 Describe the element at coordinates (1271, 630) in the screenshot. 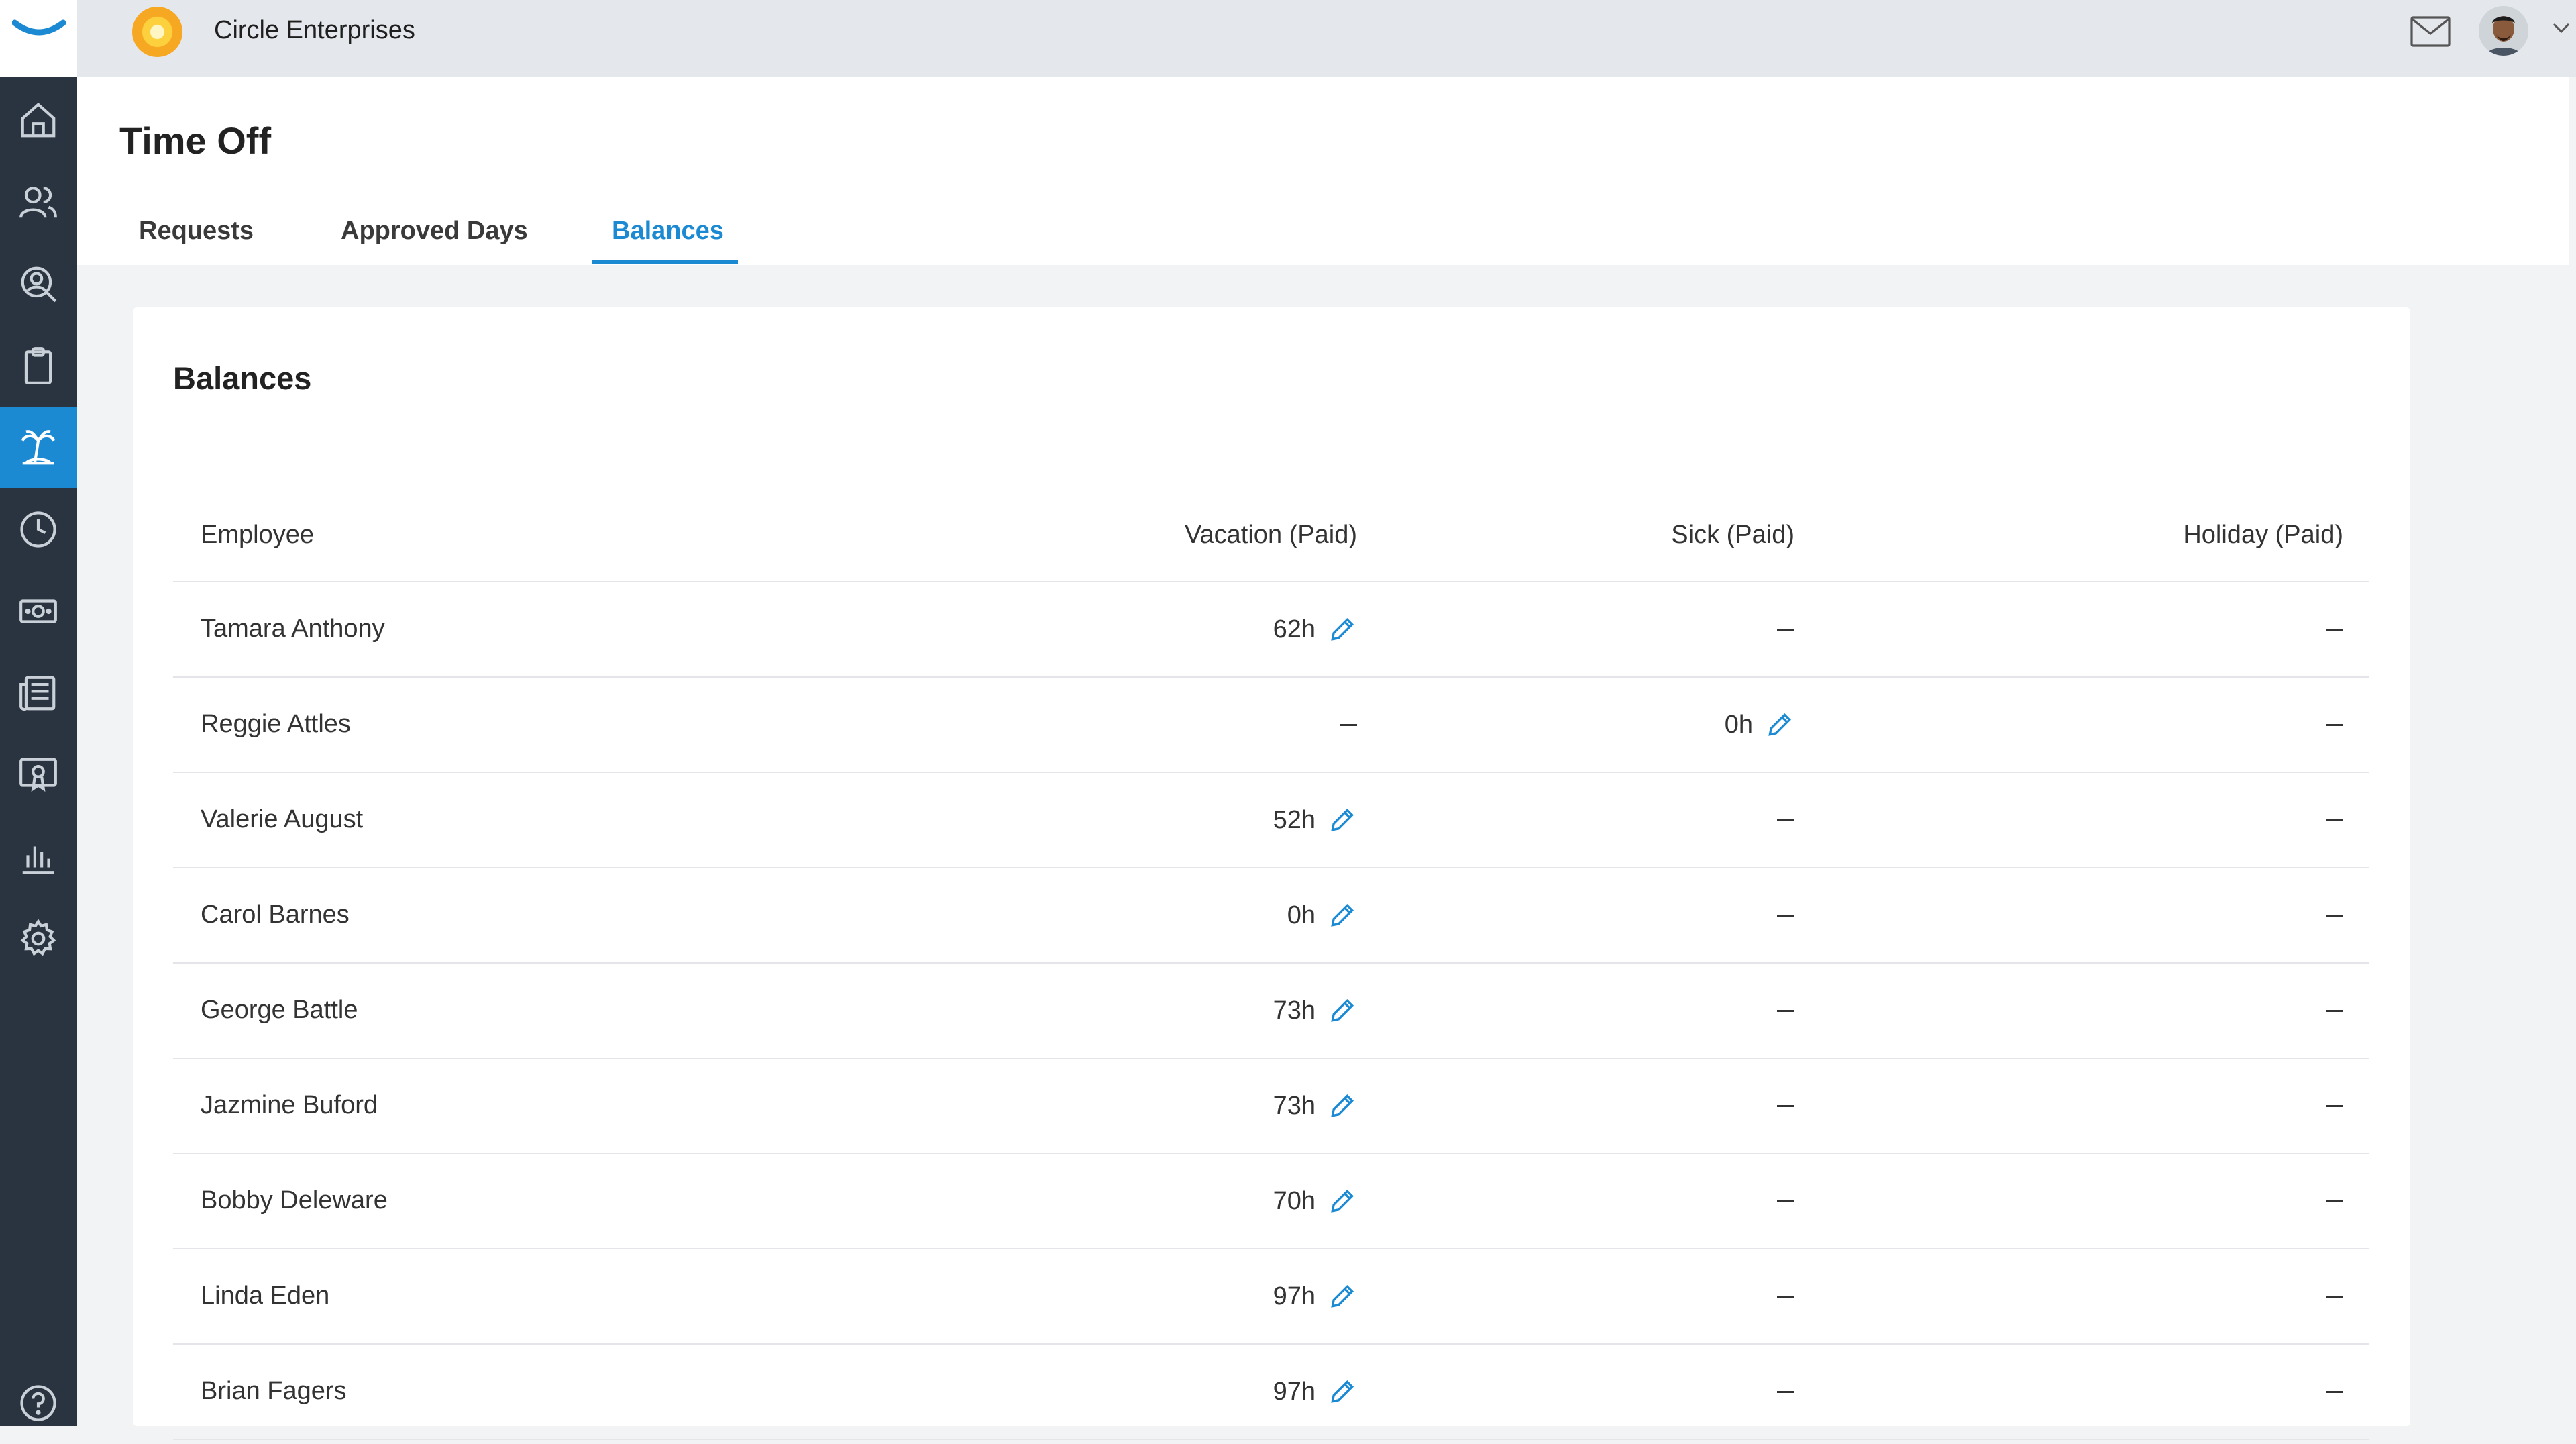

I see `table-row: Tamara Anthony 62h` at that location.